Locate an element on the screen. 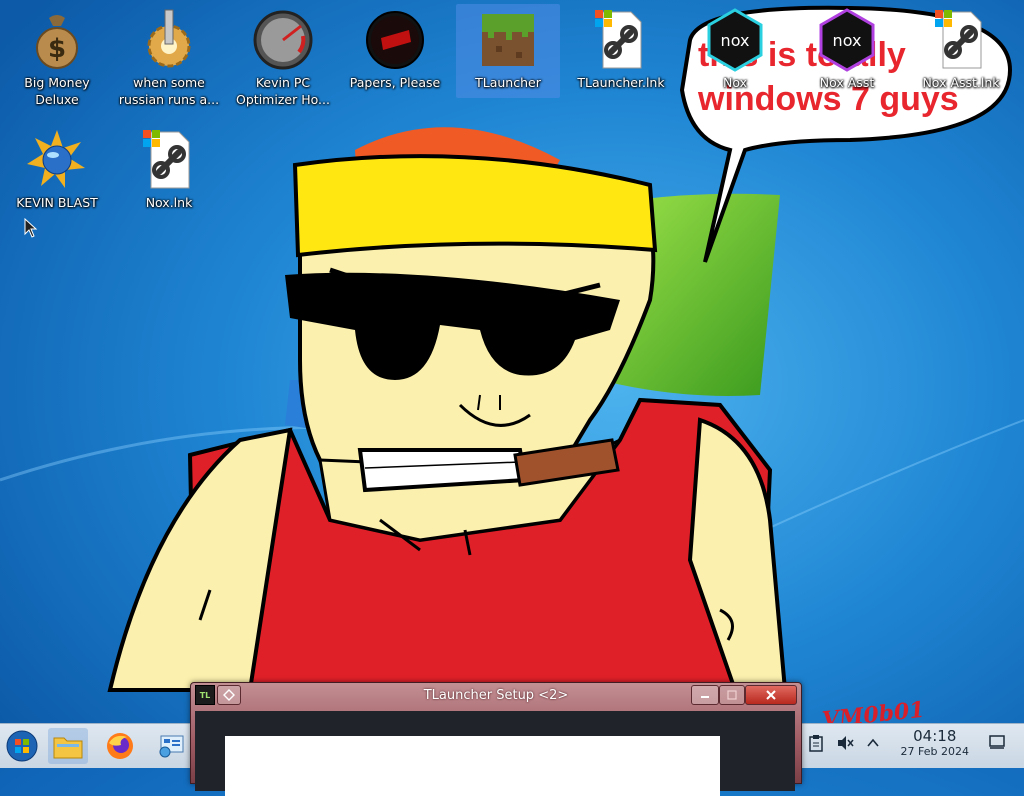 The width and height of the screenshot is (1024, 796). control-panel-icon is located at coordinates (171, 746).